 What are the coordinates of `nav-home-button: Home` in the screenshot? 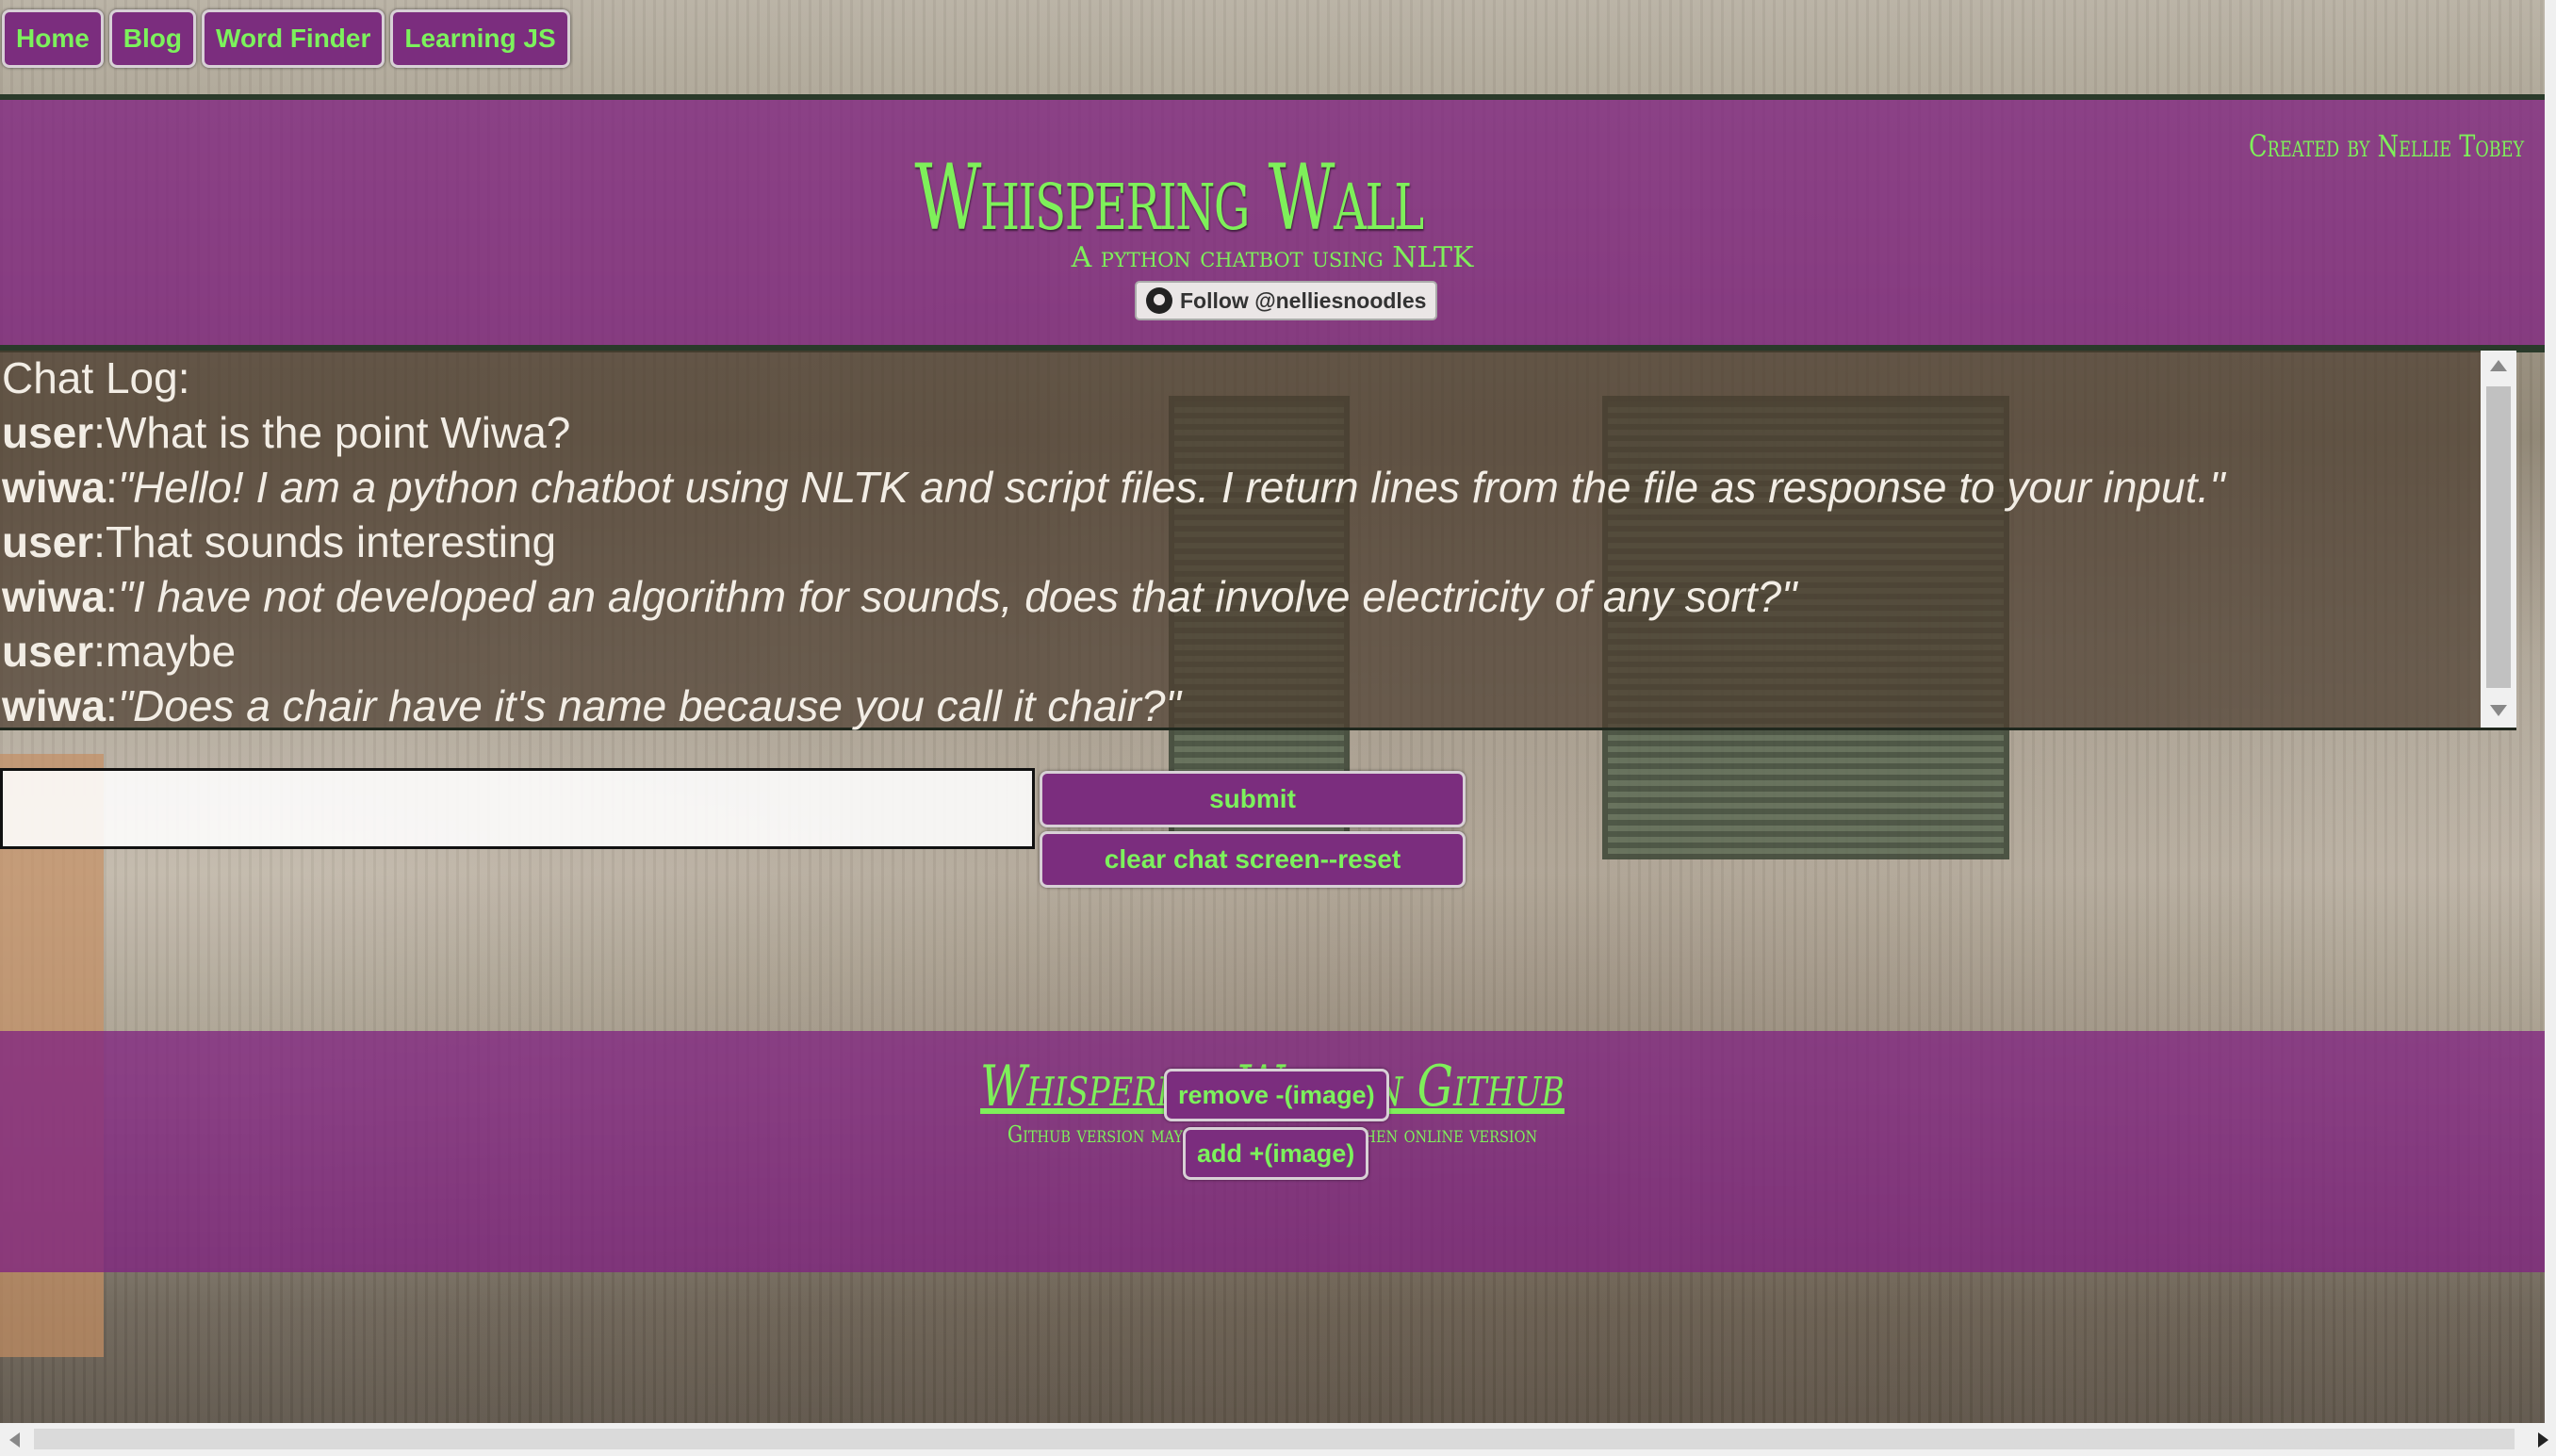 It's located at (53, 38).